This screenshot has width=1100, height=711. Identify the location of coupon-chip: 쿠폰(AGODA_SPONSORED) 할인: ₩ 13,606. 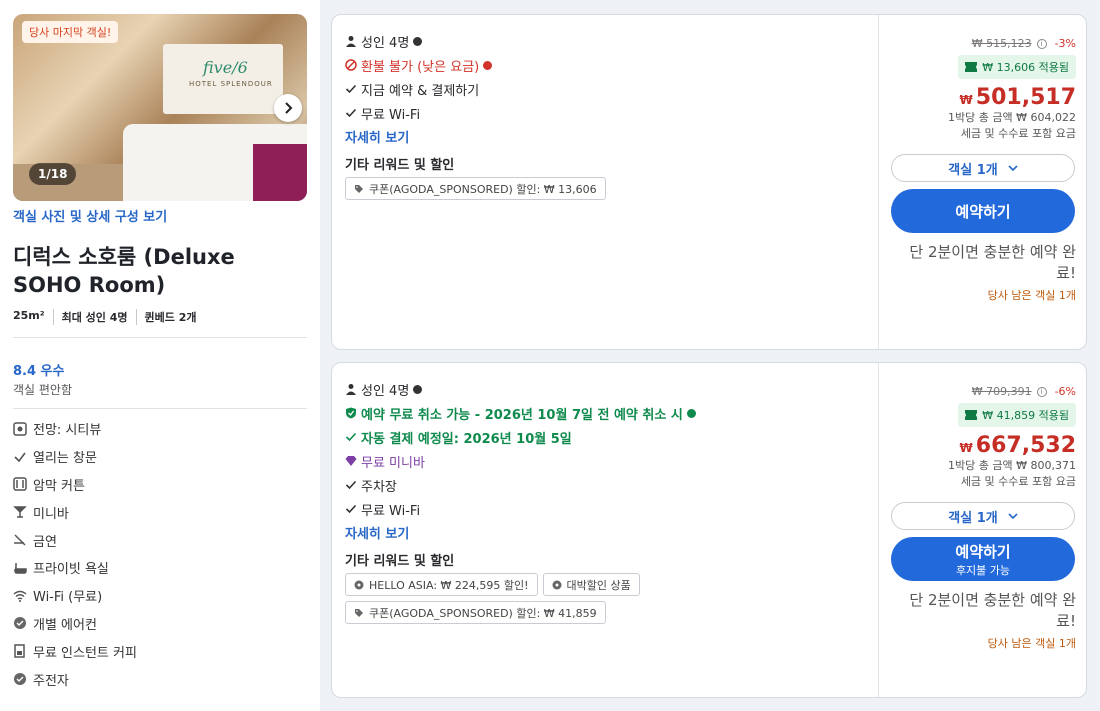
(475, 188).